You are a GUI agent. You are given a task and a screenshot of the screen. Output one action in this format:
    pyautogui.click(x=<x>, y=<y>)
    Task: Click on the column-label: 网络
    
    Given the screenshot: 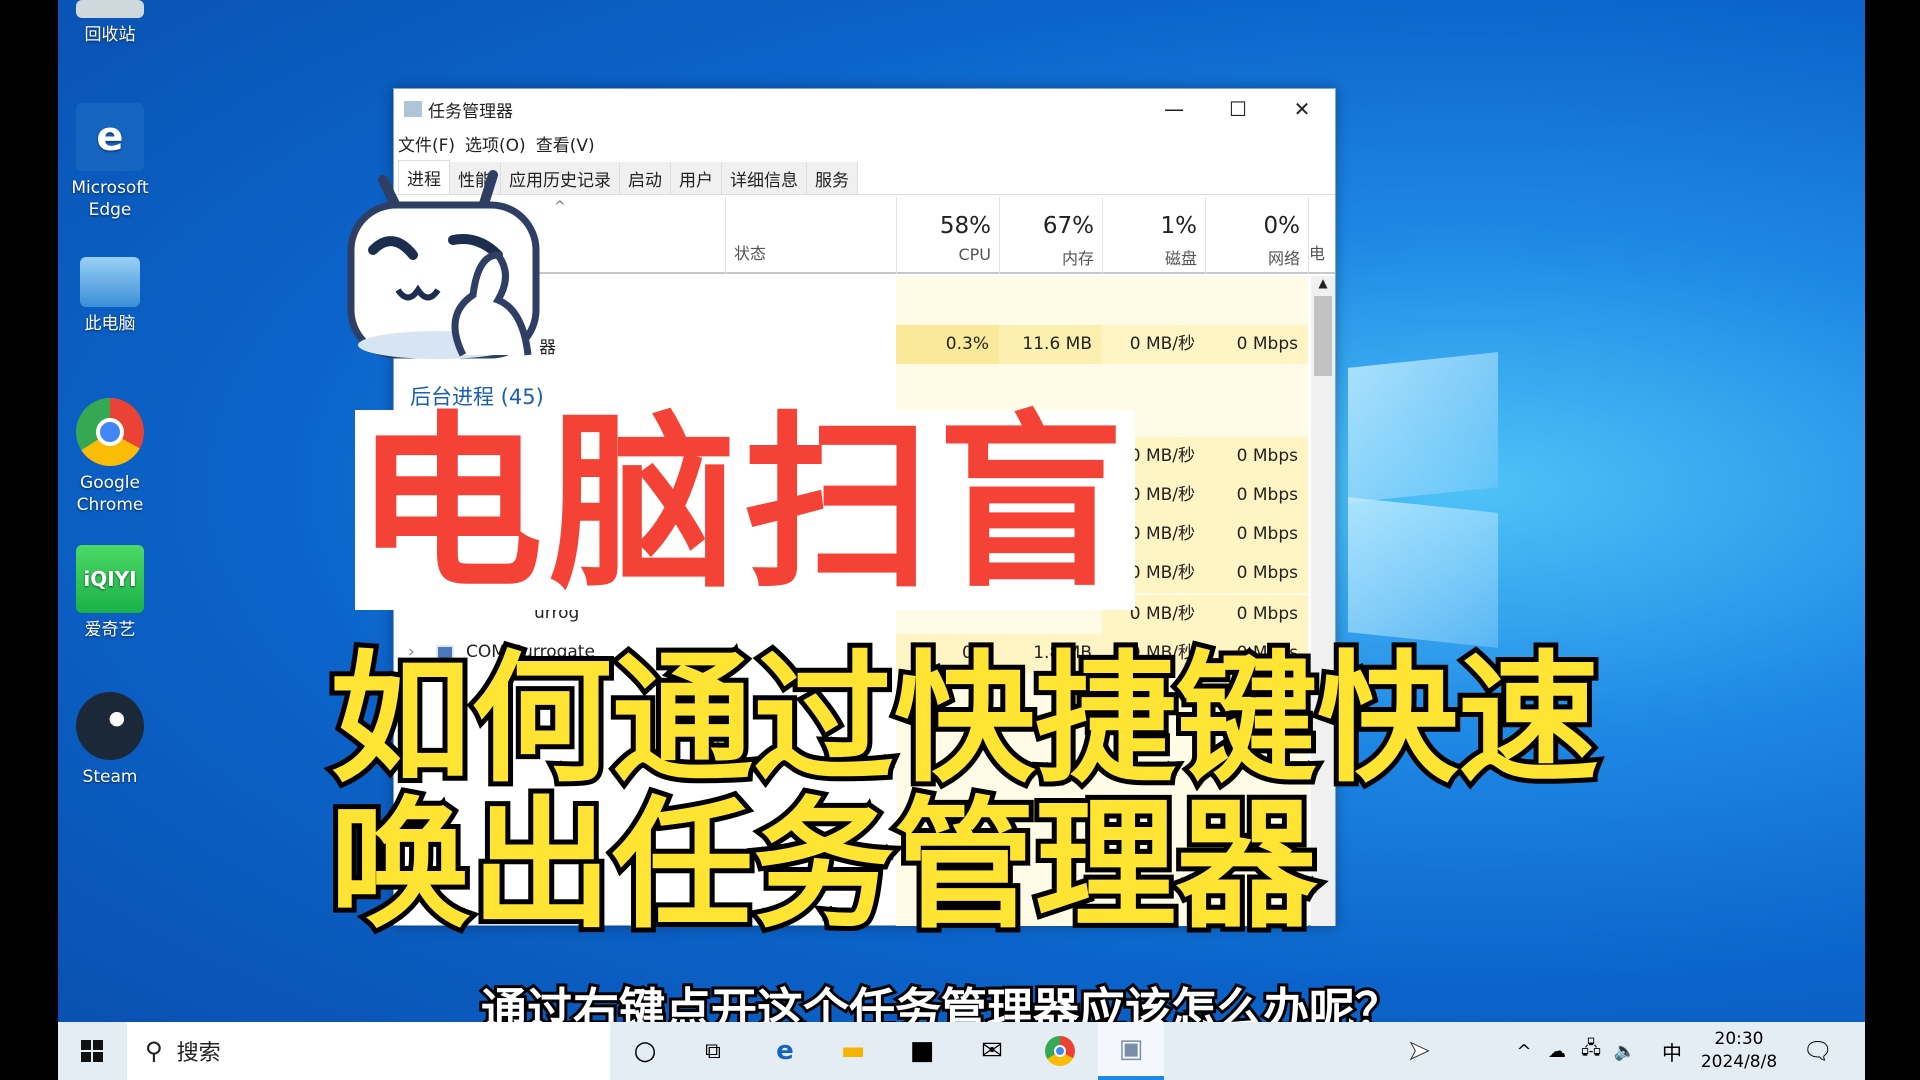 What is the action you would take?
    pyautogui.click(x=1283, y=258)
    